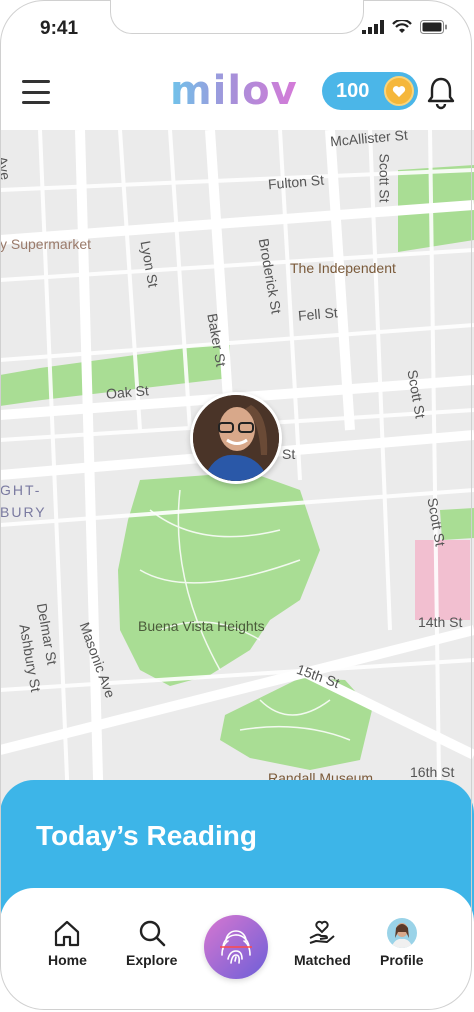 This screenshot has width=474, height=1012. I want to click on wifi-icon, so click(402, 26).